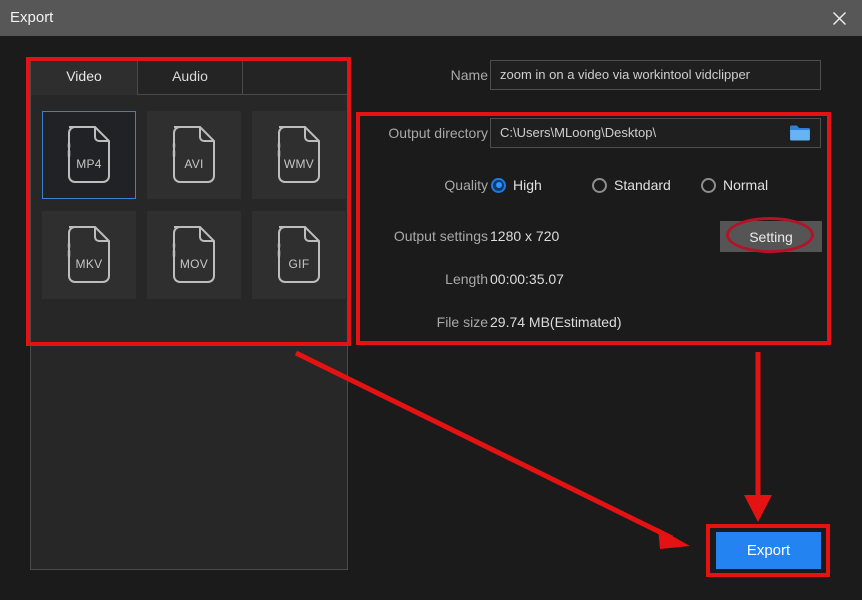 This screenshot has height=600, width=862. I want to click on format-grid: MP4 AVI WMV MKV MOV GIF, so click(194, 205).